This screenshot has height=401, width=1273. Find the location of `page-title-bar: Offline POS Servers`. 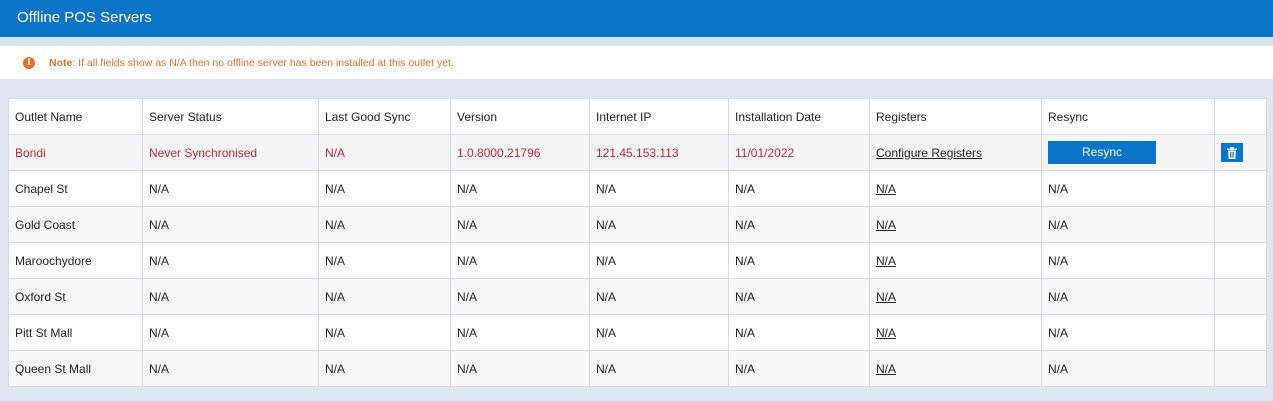

page-title-bar: Offline POS Servers is located at coordinates (636, 18).